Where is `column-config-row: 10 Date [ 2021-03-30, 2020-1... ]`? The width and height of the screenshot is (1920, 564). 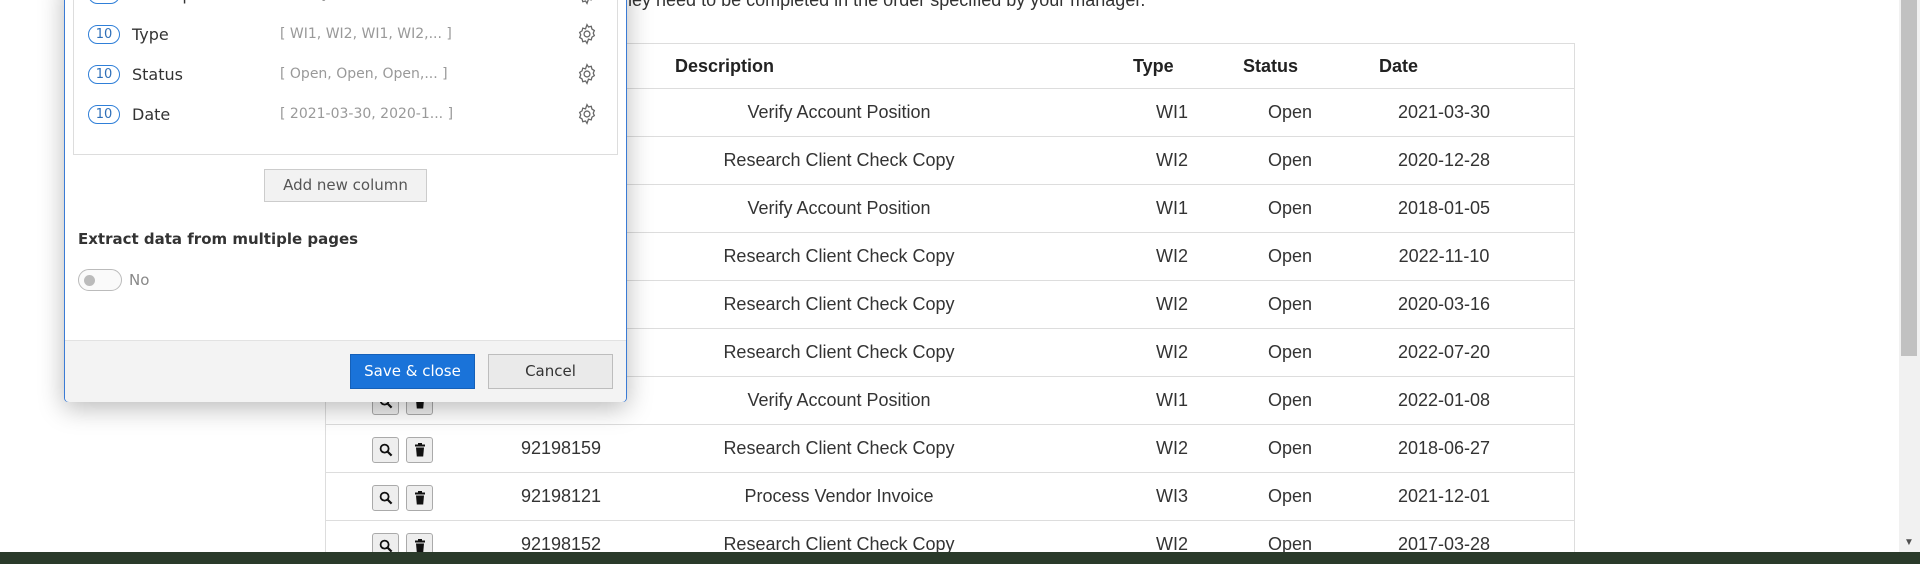 column-config-row: 10 Date [ 2021-03-30, 2020-1... ] is located at coordinates (345, 115).